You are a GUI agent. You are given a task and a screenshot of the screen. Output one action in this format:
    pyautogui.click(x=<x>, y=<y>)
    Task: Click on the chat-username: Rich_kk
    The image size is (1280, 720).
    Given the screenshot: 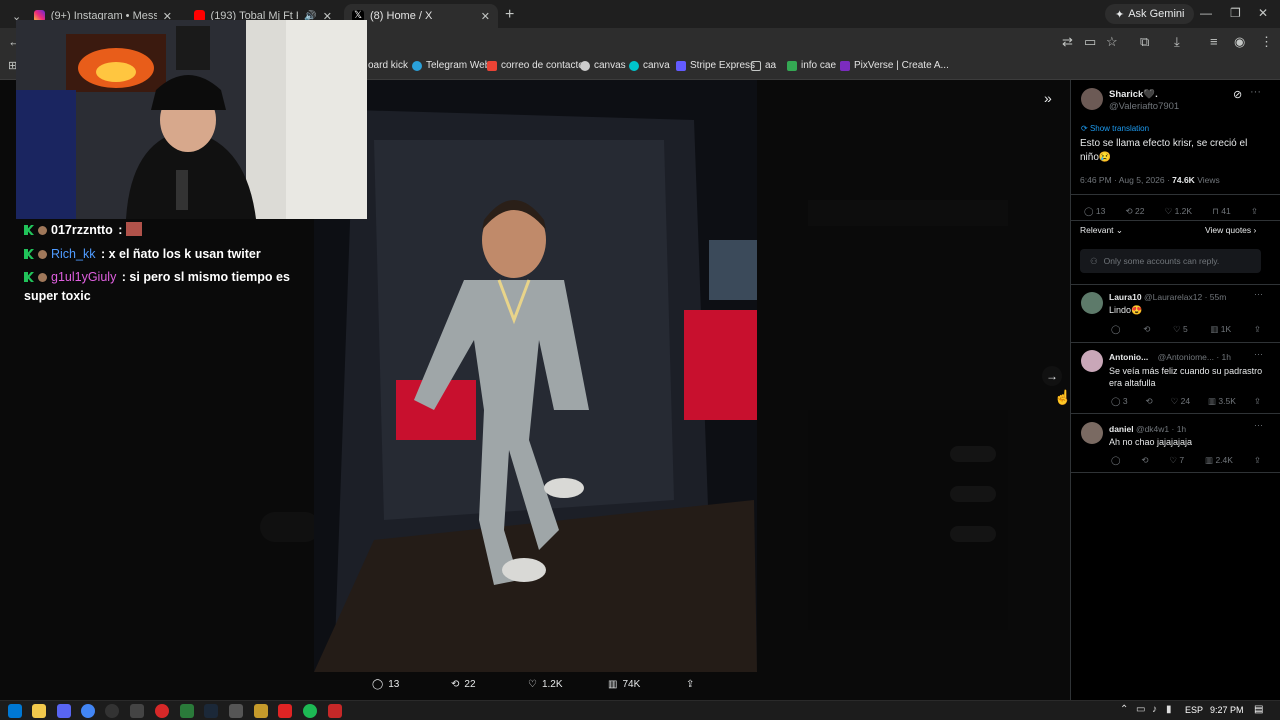 What is the action you would take?
    pyautogui.click(x=73, y=254)
    